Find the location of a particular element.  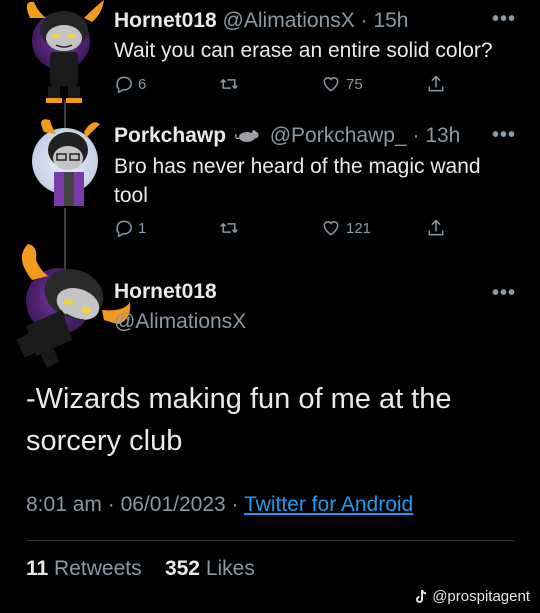

reply-button: 1 is located at coordinates (130, 228).